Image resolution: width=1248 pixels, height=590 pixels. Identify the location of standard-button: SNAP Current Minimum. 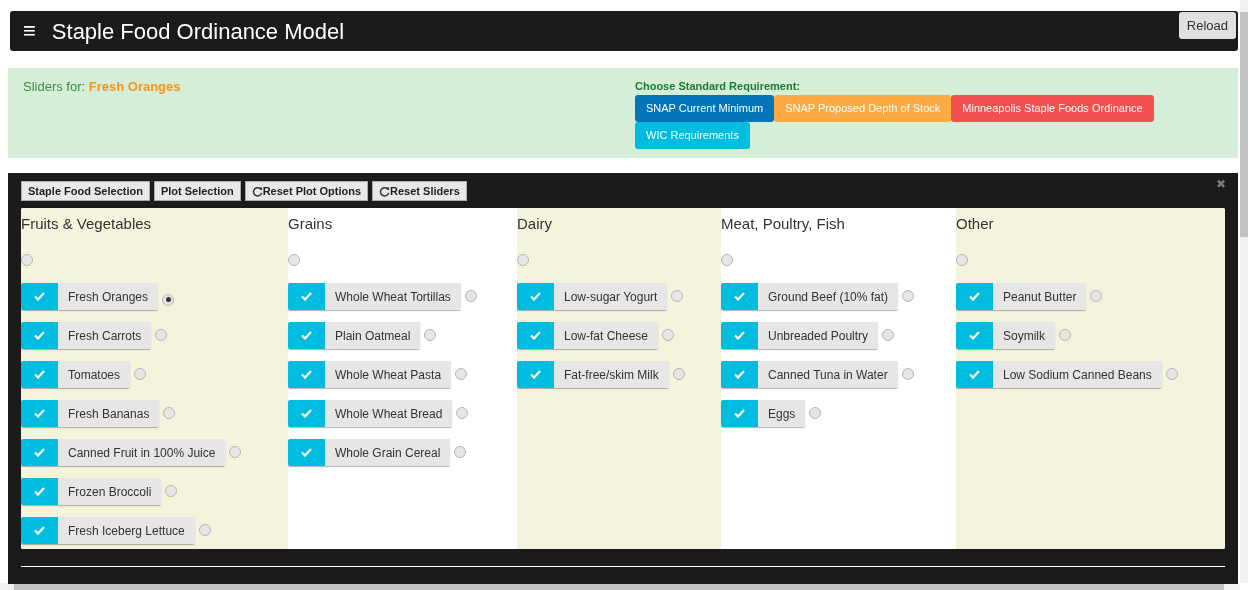
(705, 108).